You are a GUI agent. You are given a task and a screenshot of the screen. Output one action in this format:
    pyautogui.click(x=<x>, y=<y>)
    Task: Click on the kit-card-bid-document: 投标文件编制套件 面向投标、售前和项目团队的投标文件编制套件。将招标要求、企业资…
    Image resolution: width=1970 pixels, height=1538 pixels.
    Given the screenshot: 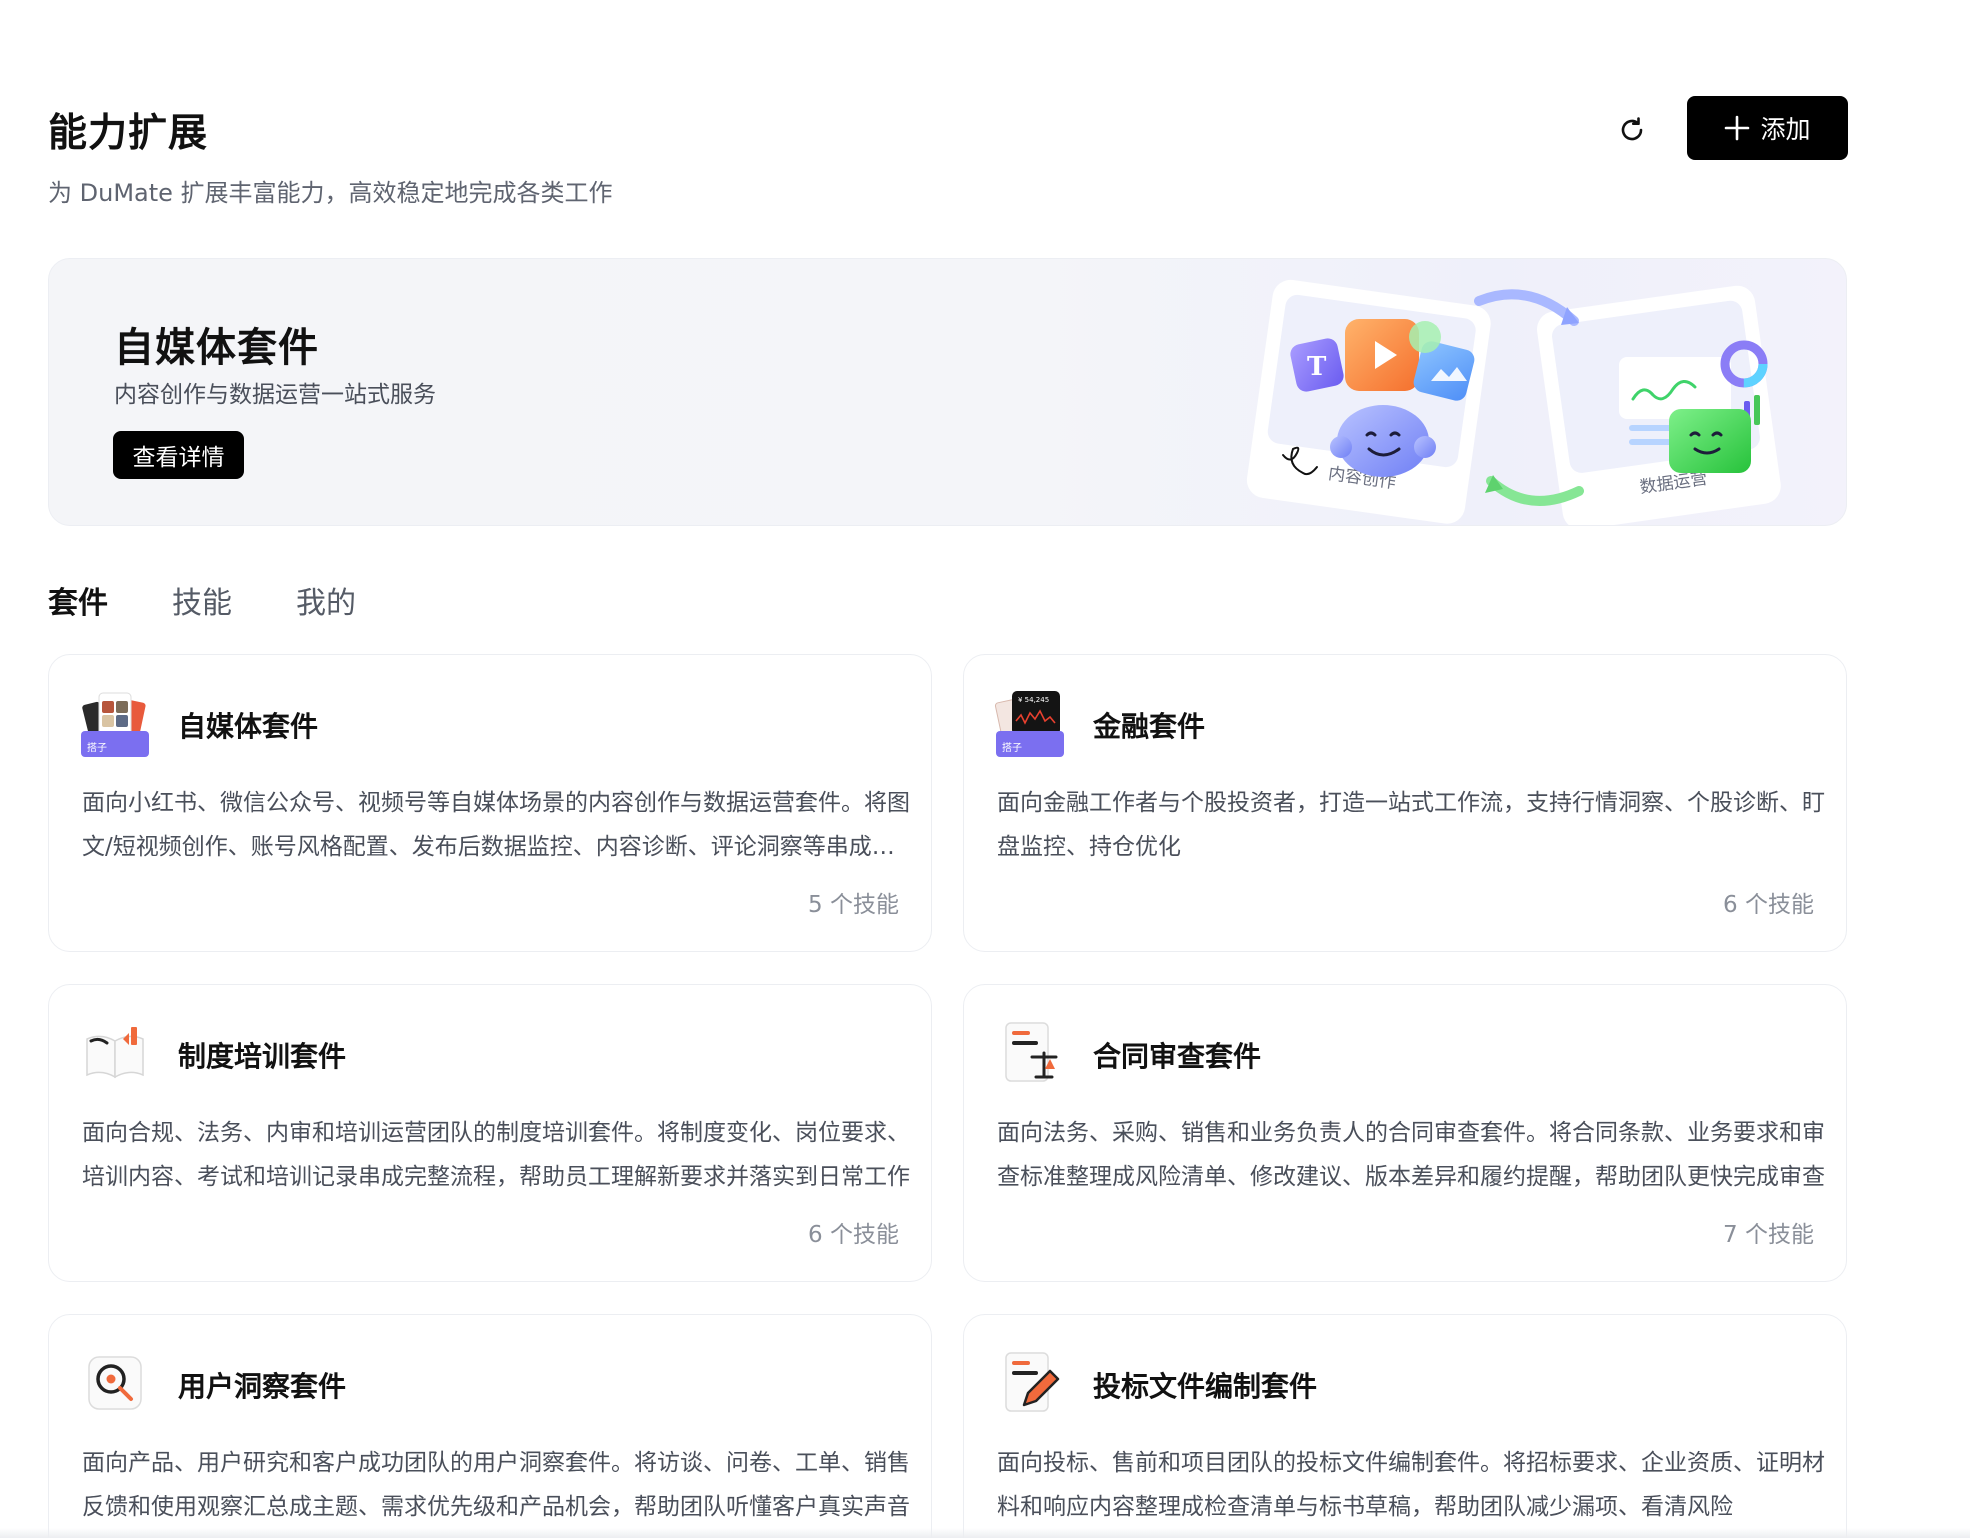 What is the action you would take?
    pyautogui.click(x=1405, y=1426)
    